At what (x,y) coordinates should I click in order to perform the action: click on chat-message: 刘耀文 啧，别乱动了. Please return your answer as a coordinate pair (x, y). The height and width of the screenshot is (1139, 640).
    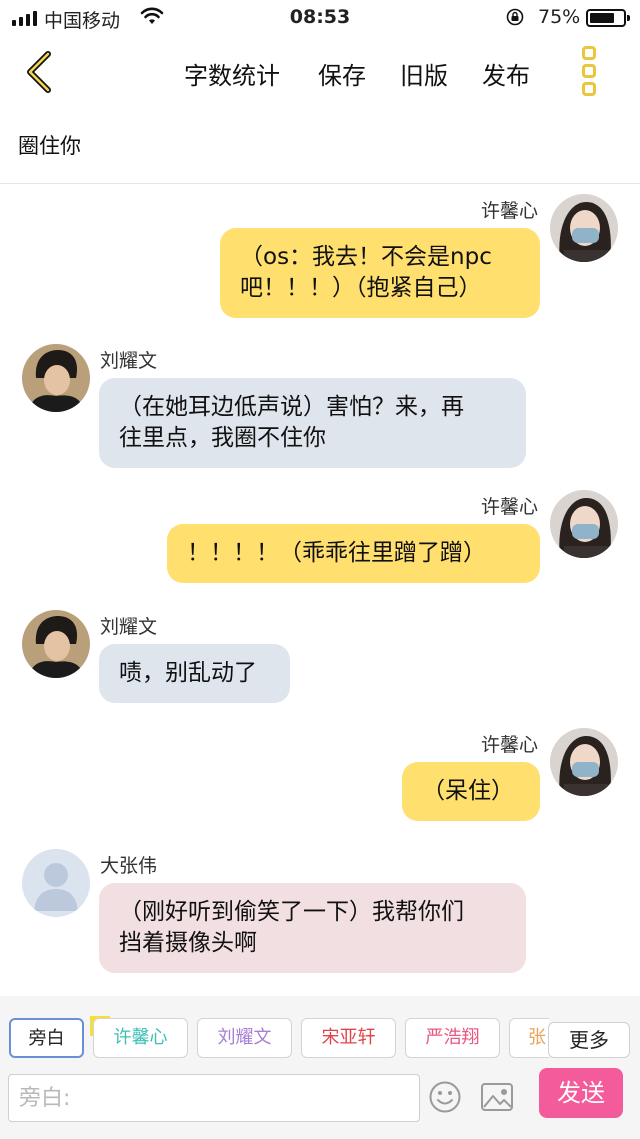
    Looking at the image, I should click on (320, 655).